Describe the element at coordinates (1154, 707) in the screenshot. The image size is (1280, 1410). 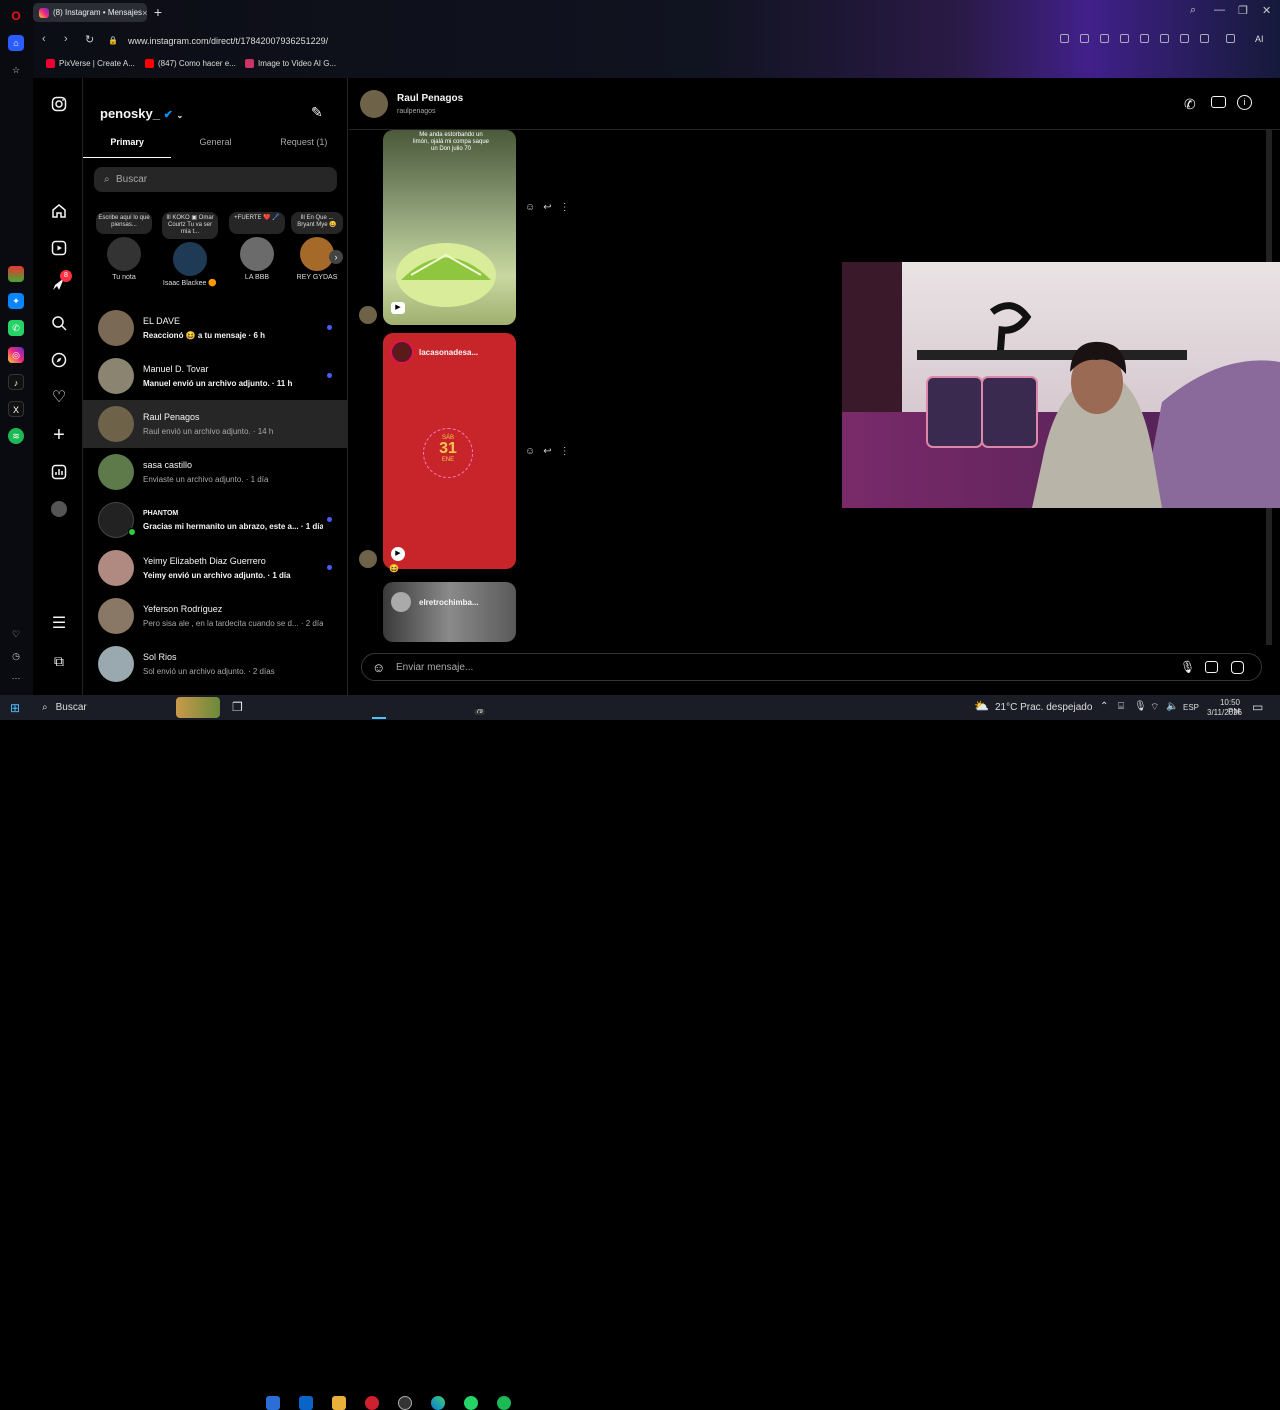
I see `wifi-icon: ⌔` at that location.